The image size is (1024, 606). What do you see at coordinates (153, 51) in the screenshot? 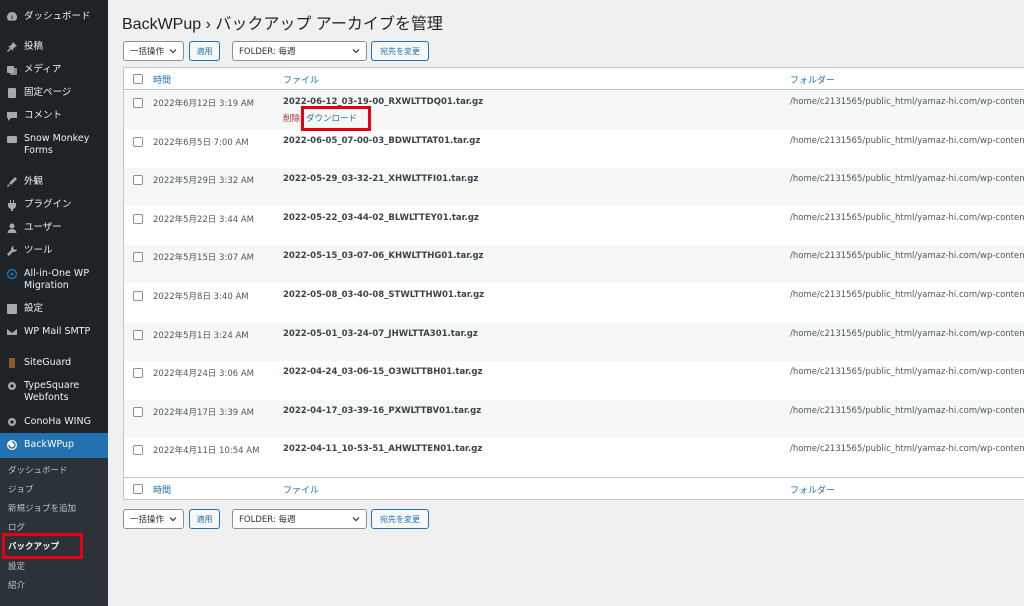
I see `bulk-action-select-top: 一括操作` at bounding box center [153, 51].